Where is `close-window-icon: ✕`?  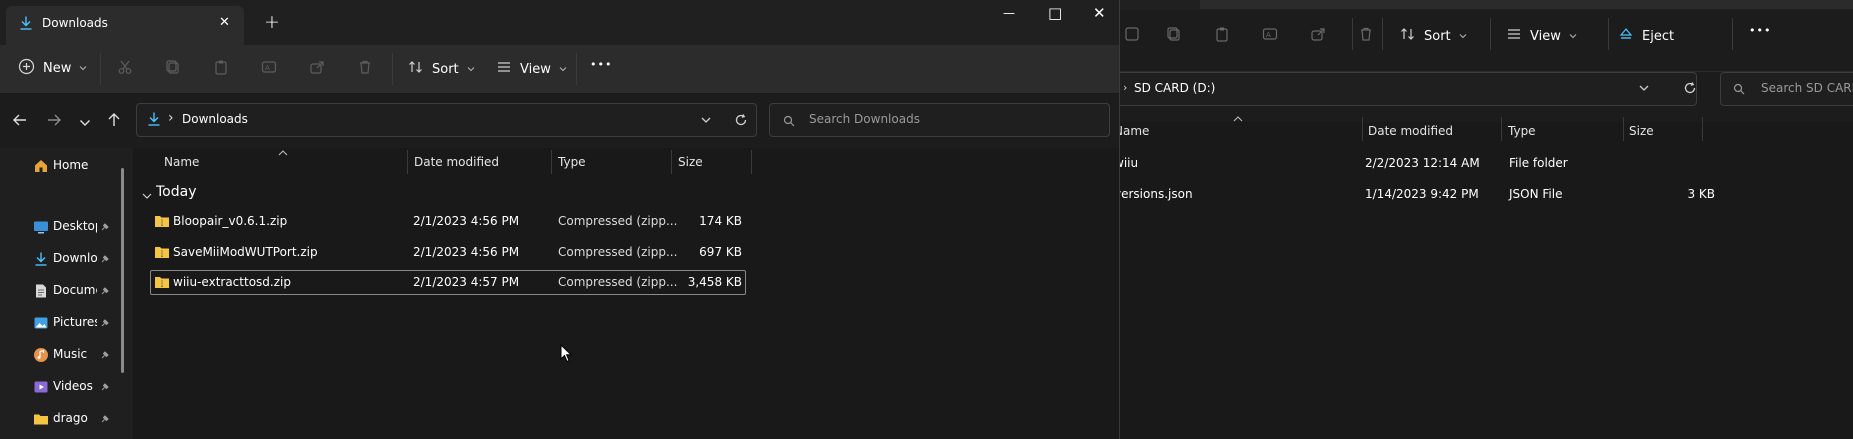 close-window-icon: ✕ is located at coordinates (1099, 13).